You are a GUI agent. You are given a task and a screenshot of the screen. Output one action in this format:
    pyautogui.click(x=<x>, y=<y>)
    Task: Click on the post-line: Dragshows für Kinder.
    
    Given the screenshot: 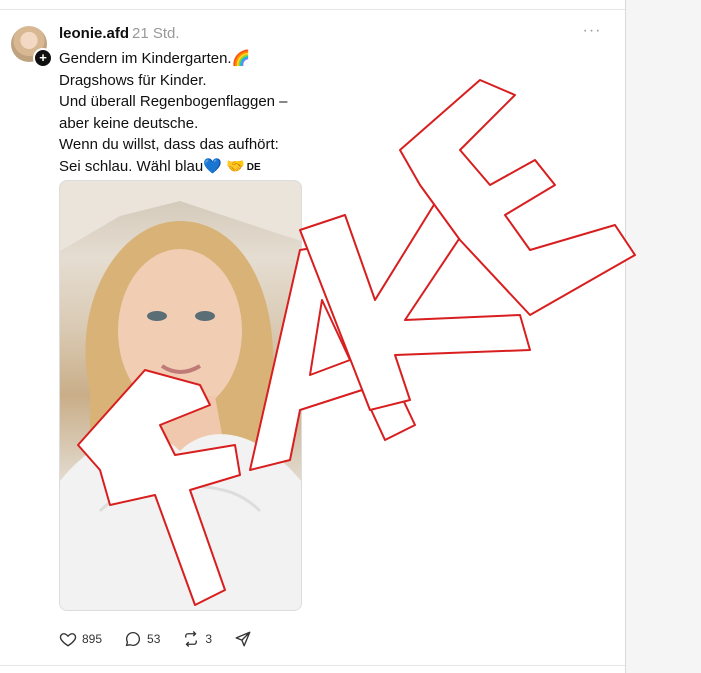 What is the action you would take?
    pyautogui.click(x=133, y=80)
    